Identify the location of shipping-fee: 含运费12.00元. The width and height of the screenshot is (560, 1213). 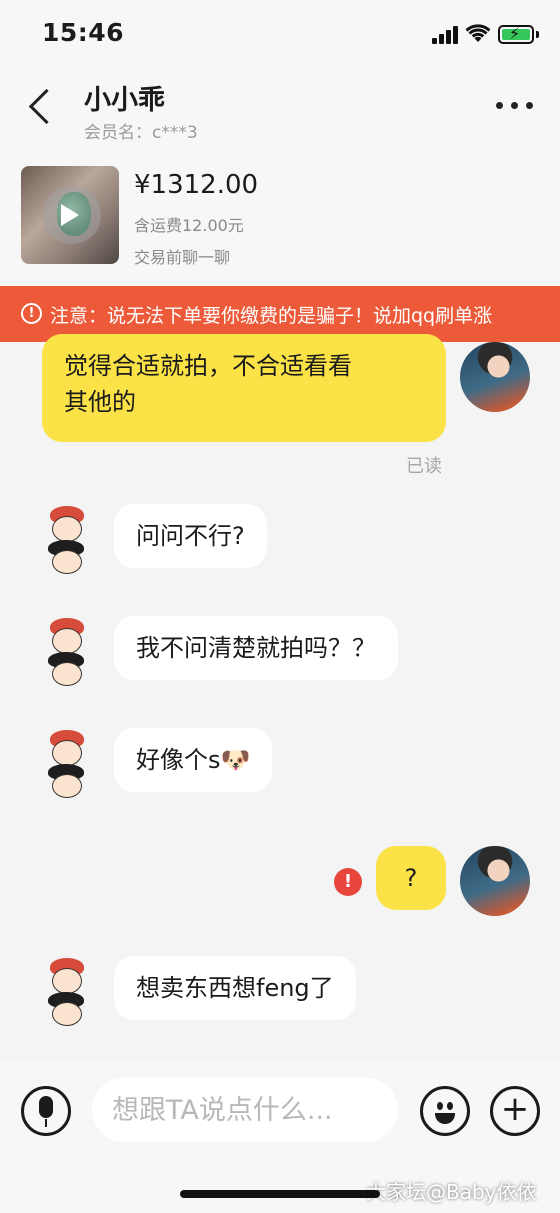
(189, 225).